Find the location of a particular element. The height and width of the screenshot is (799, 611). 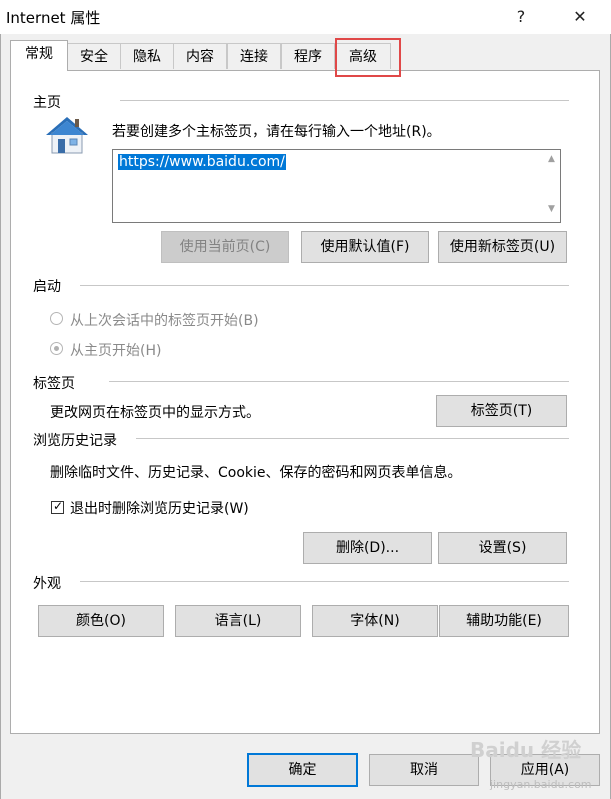

scroll-up-icon: ▲ is located at coordinates (551, 159).